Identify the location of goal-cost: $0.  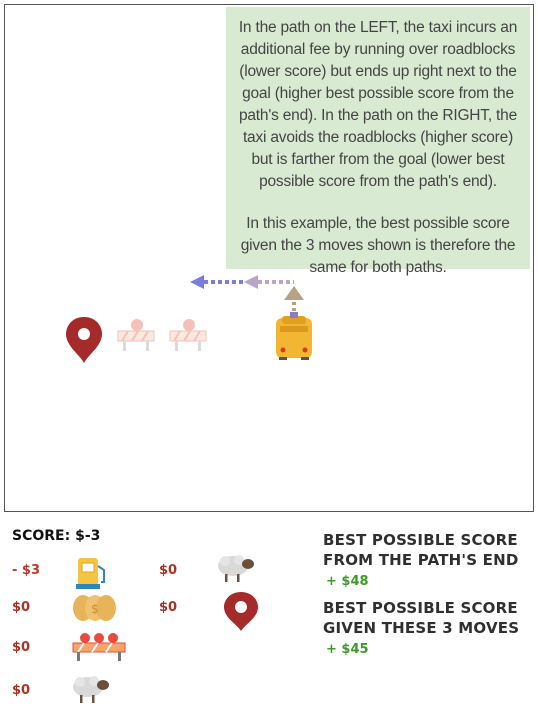
(168, 607).